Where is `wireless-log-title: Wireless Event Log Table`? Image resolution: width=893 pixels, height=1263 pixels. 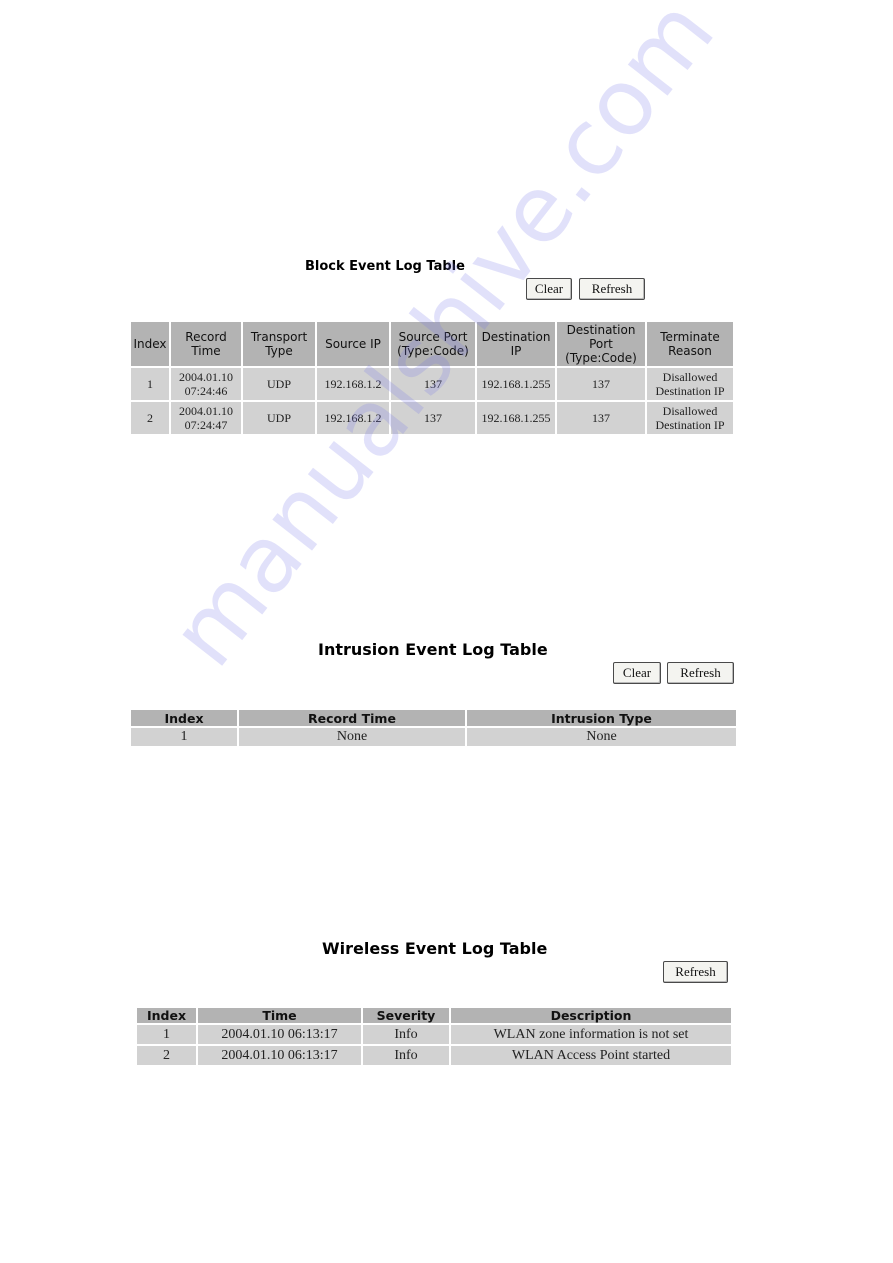
wireless-log-title: Wireless Event Log Table is located at coordinates (435, 948).